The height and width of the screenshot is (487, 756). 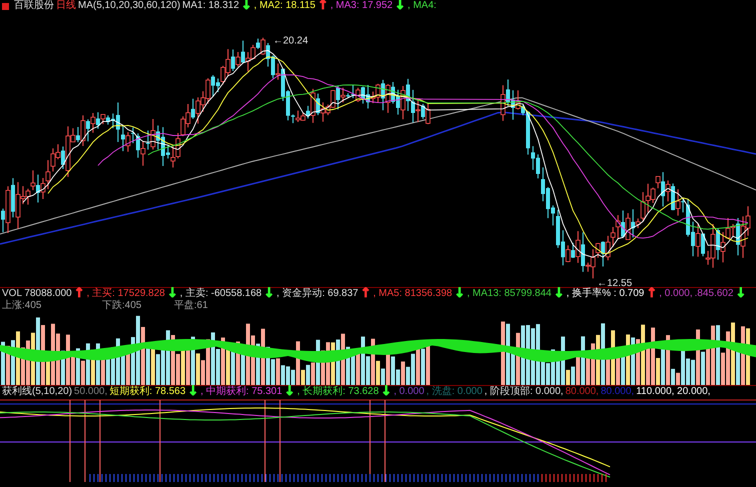 What do you see at coordinates (285, 6) in the screenshot?
I see `indicator-value: , MA2: 18.115` at bounding box center [285, 6].